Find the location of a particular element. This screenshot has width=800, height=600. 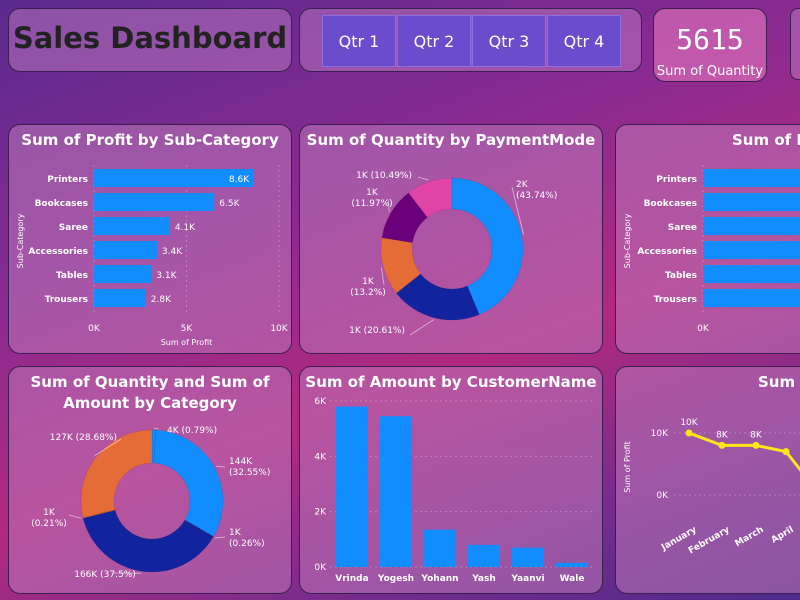

x-tick-label: 5K is located at coordinates (187, 329).